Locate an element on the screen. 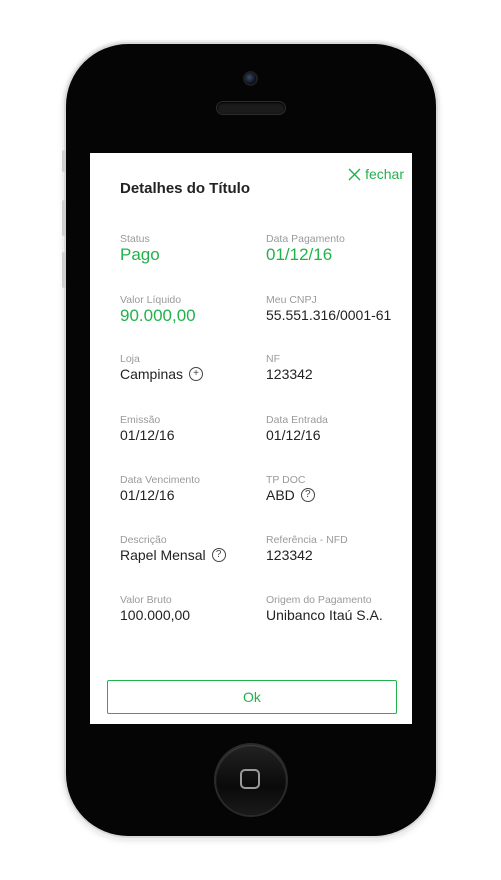 This screenshot has height=880, width=501. mute-switch is located at coordinates (64, 161).